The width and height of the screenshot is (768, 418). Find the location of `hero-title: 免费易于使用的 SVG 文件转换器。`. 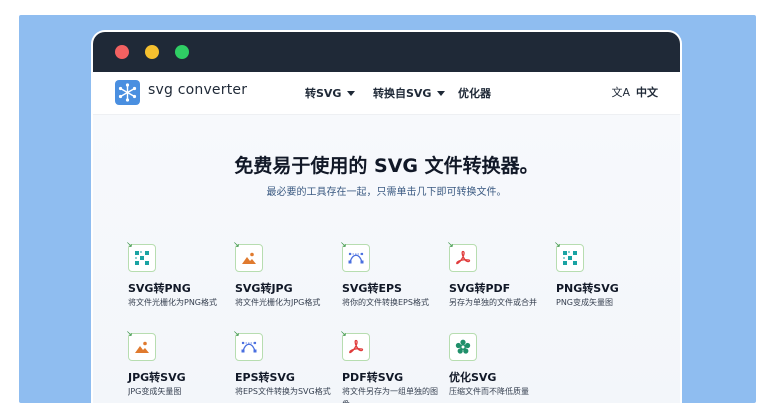

hero-title: 免费易于使用的 SVG 文件转换器。 is located at coordinates (386, 166).